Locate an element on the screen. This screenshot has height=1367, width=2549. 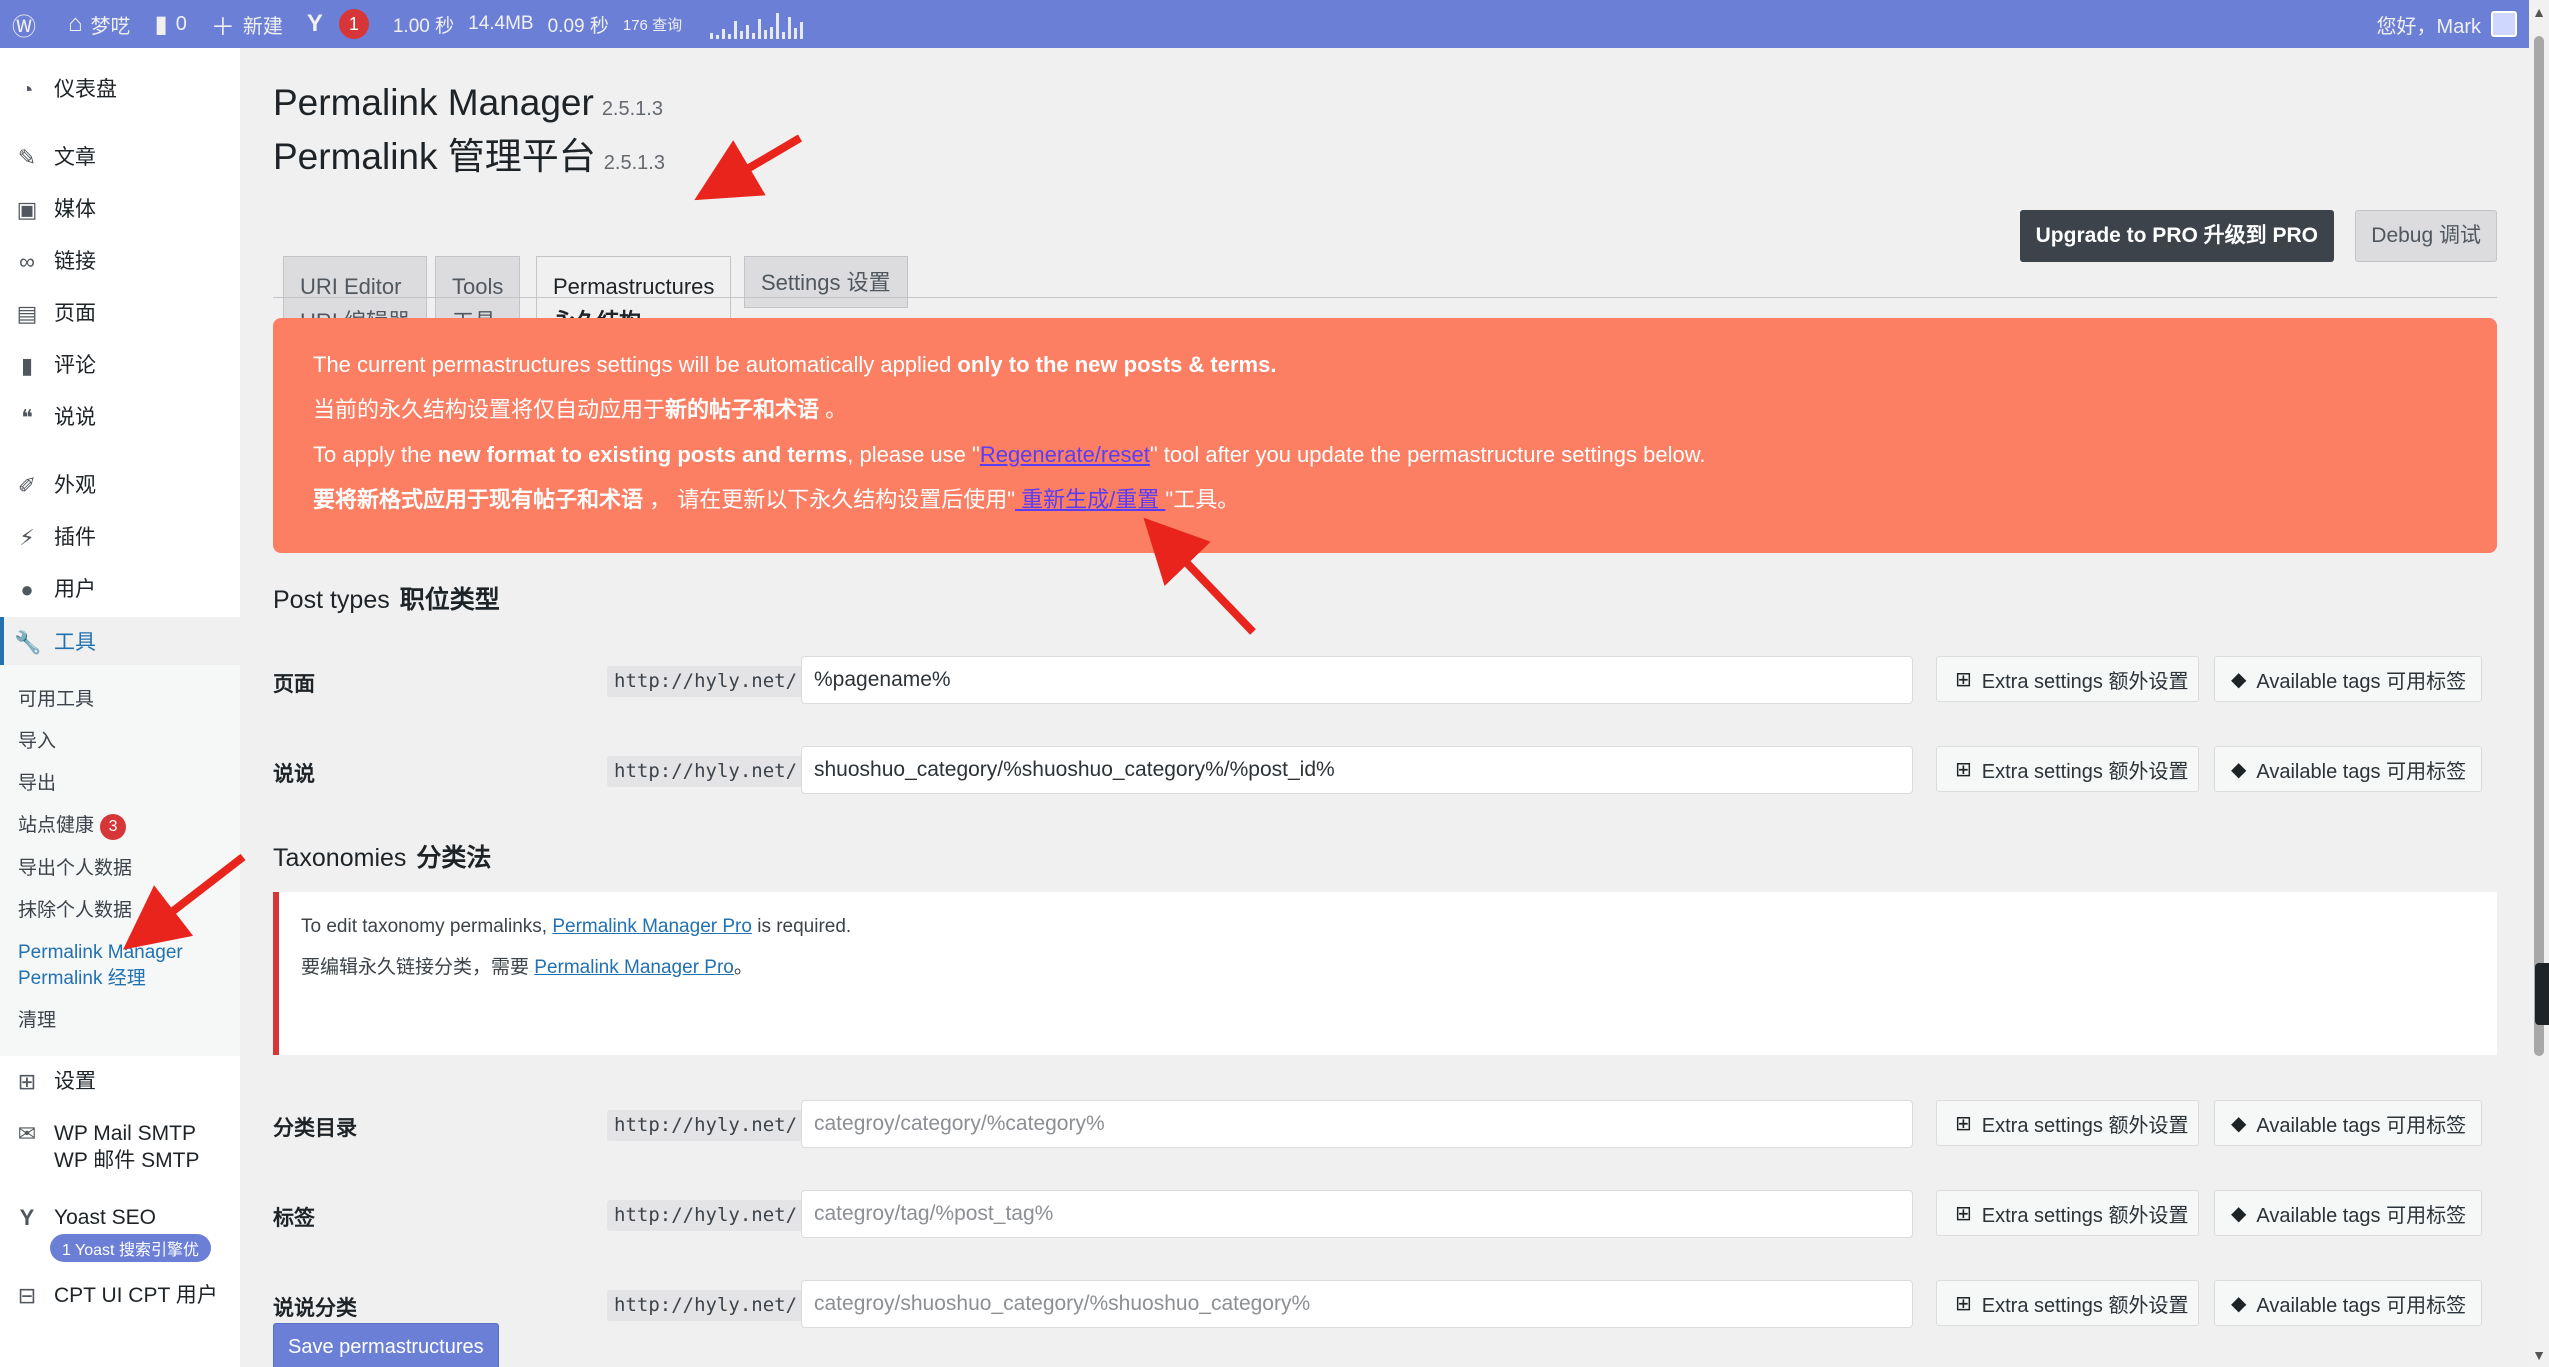
upgrade-pro-button: Upgrade to PRO 升级到 PRO is located at coordinates (2176, 236).